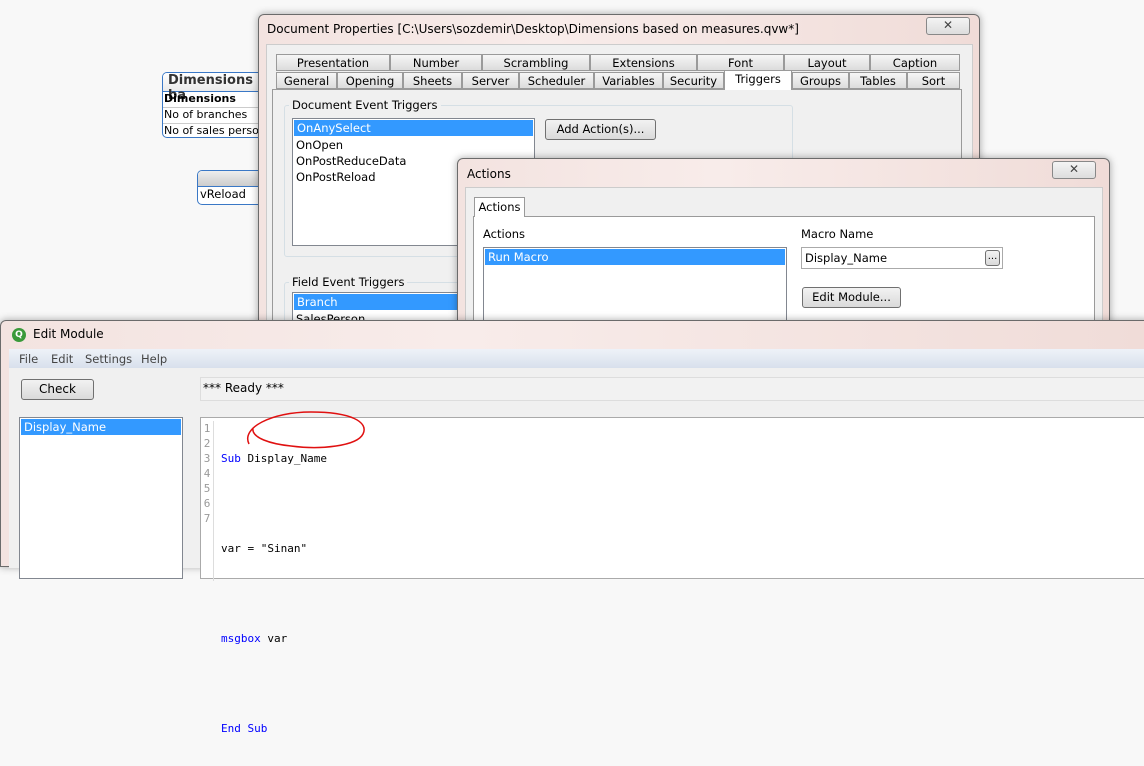 Image resolution: width=1144 pixels, height=766 pixels. I want to click on field-event-triggers-label: Field Event Triggers, so click(348, 282).